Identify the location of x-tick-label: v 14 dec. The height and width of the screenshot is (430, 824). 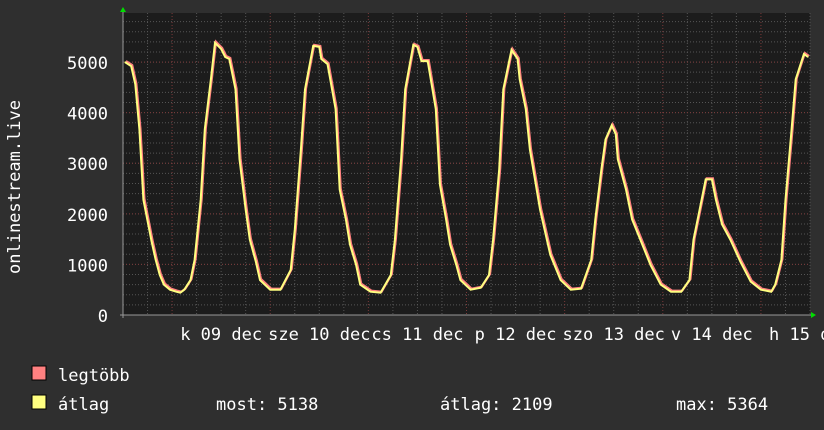
(712, 335).